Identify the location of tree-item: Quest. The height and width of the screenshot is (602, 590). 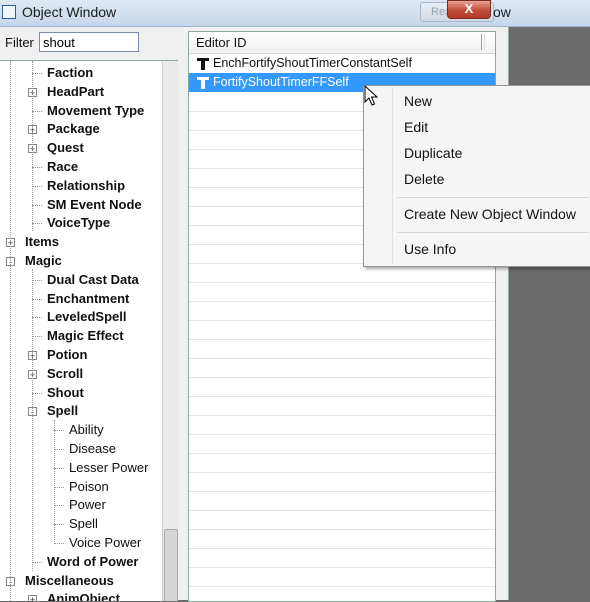
(65, 148).